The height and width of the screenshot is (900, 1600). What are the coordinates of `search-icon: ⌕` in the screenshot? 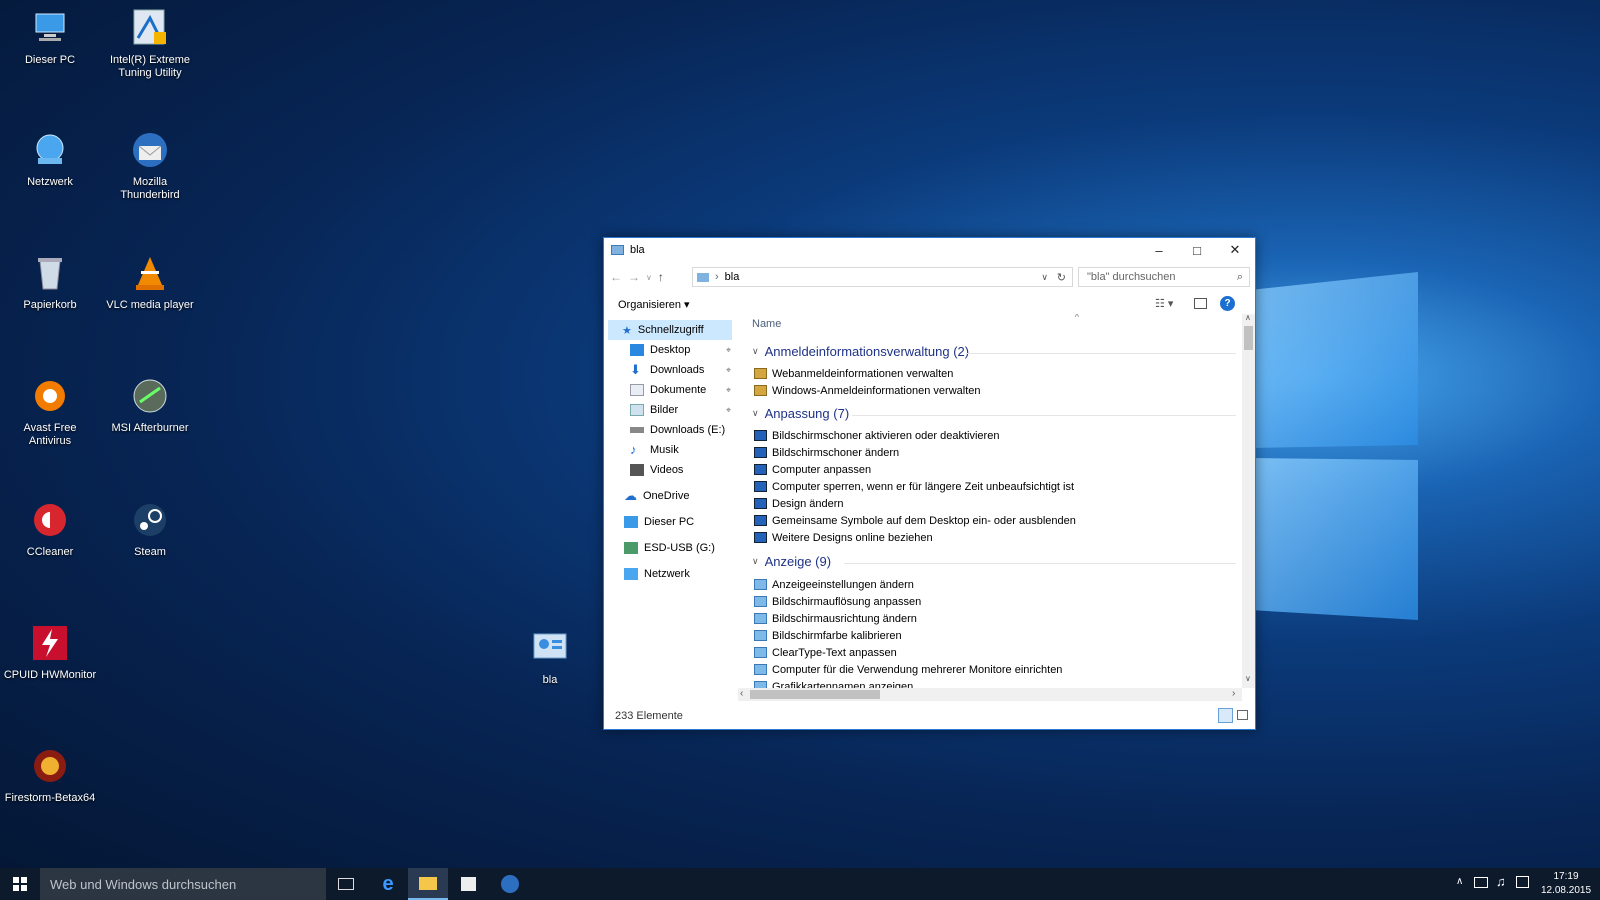 It's located at (1240, 277).